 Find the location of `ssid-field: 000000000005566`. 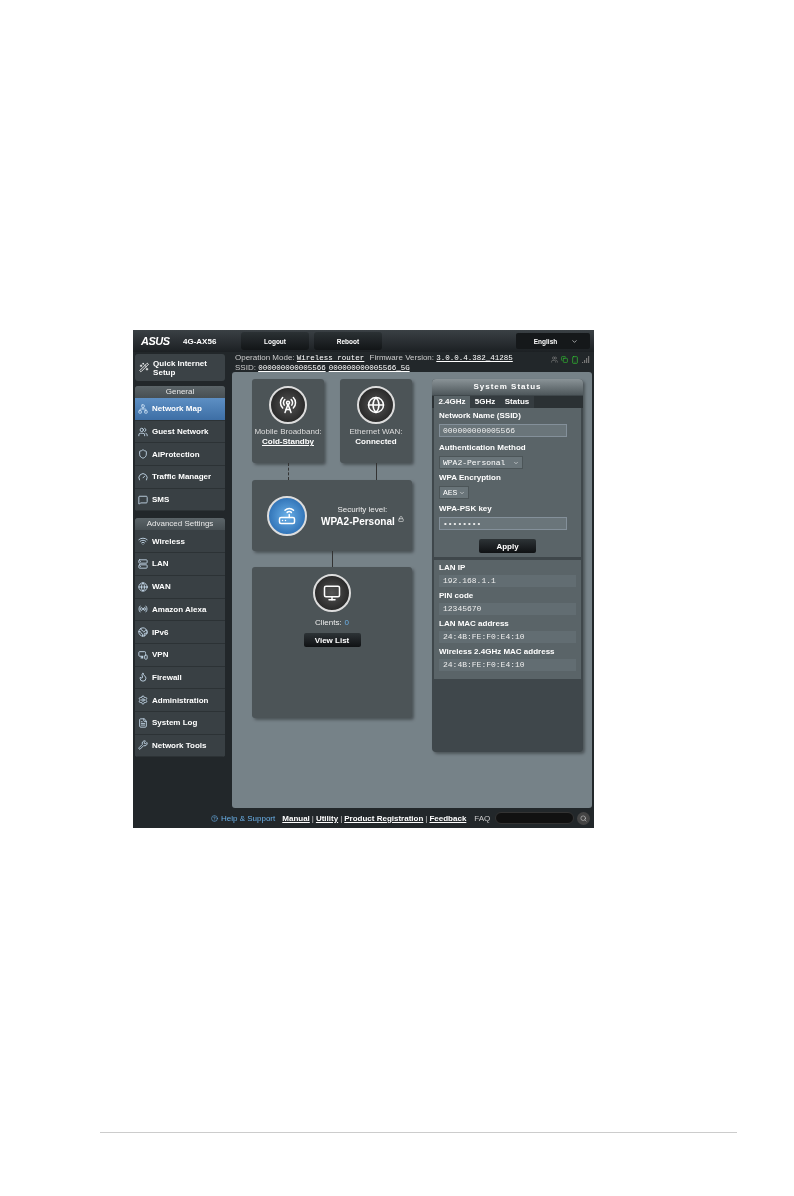

ssid-field: 000000000005566 is located at coordinates (503, 430).